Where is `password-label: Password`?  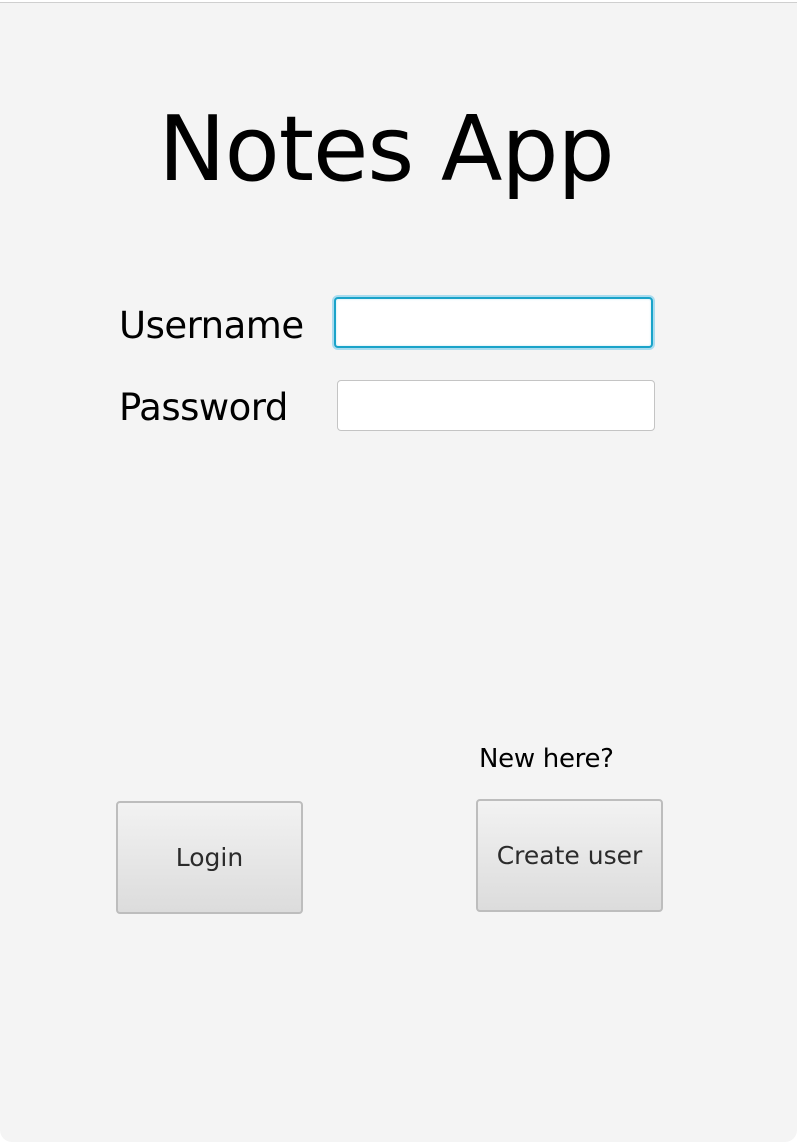
password-label: Password is located at coordinates (203, 407).